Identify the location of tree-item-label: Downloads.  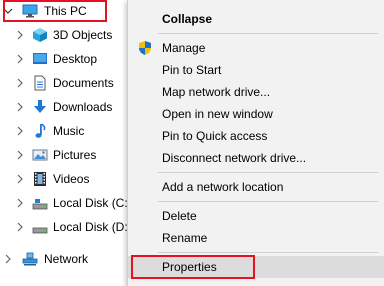
(83, 107).